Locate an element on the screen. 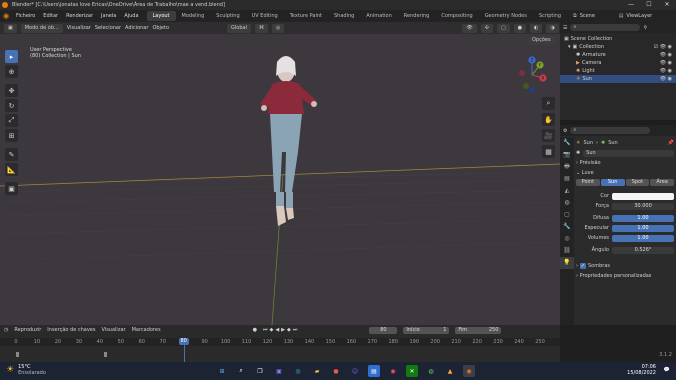 The height and width of the screenshot is (380, 676). menu-file: Ficheiro is located at coordinates (25, 16).